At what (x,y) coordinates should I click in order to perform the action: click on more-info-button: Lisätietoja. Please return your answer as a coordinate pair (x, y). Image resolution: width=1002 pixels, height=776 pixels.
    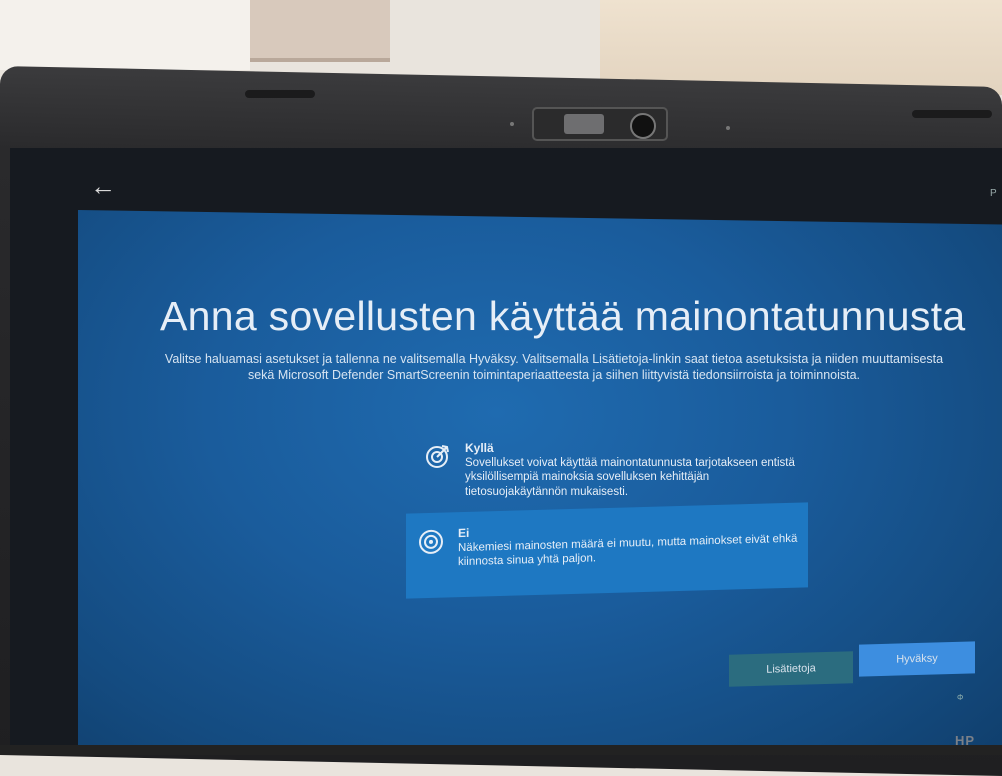
    Looking at the image, I should click on (791, 669).